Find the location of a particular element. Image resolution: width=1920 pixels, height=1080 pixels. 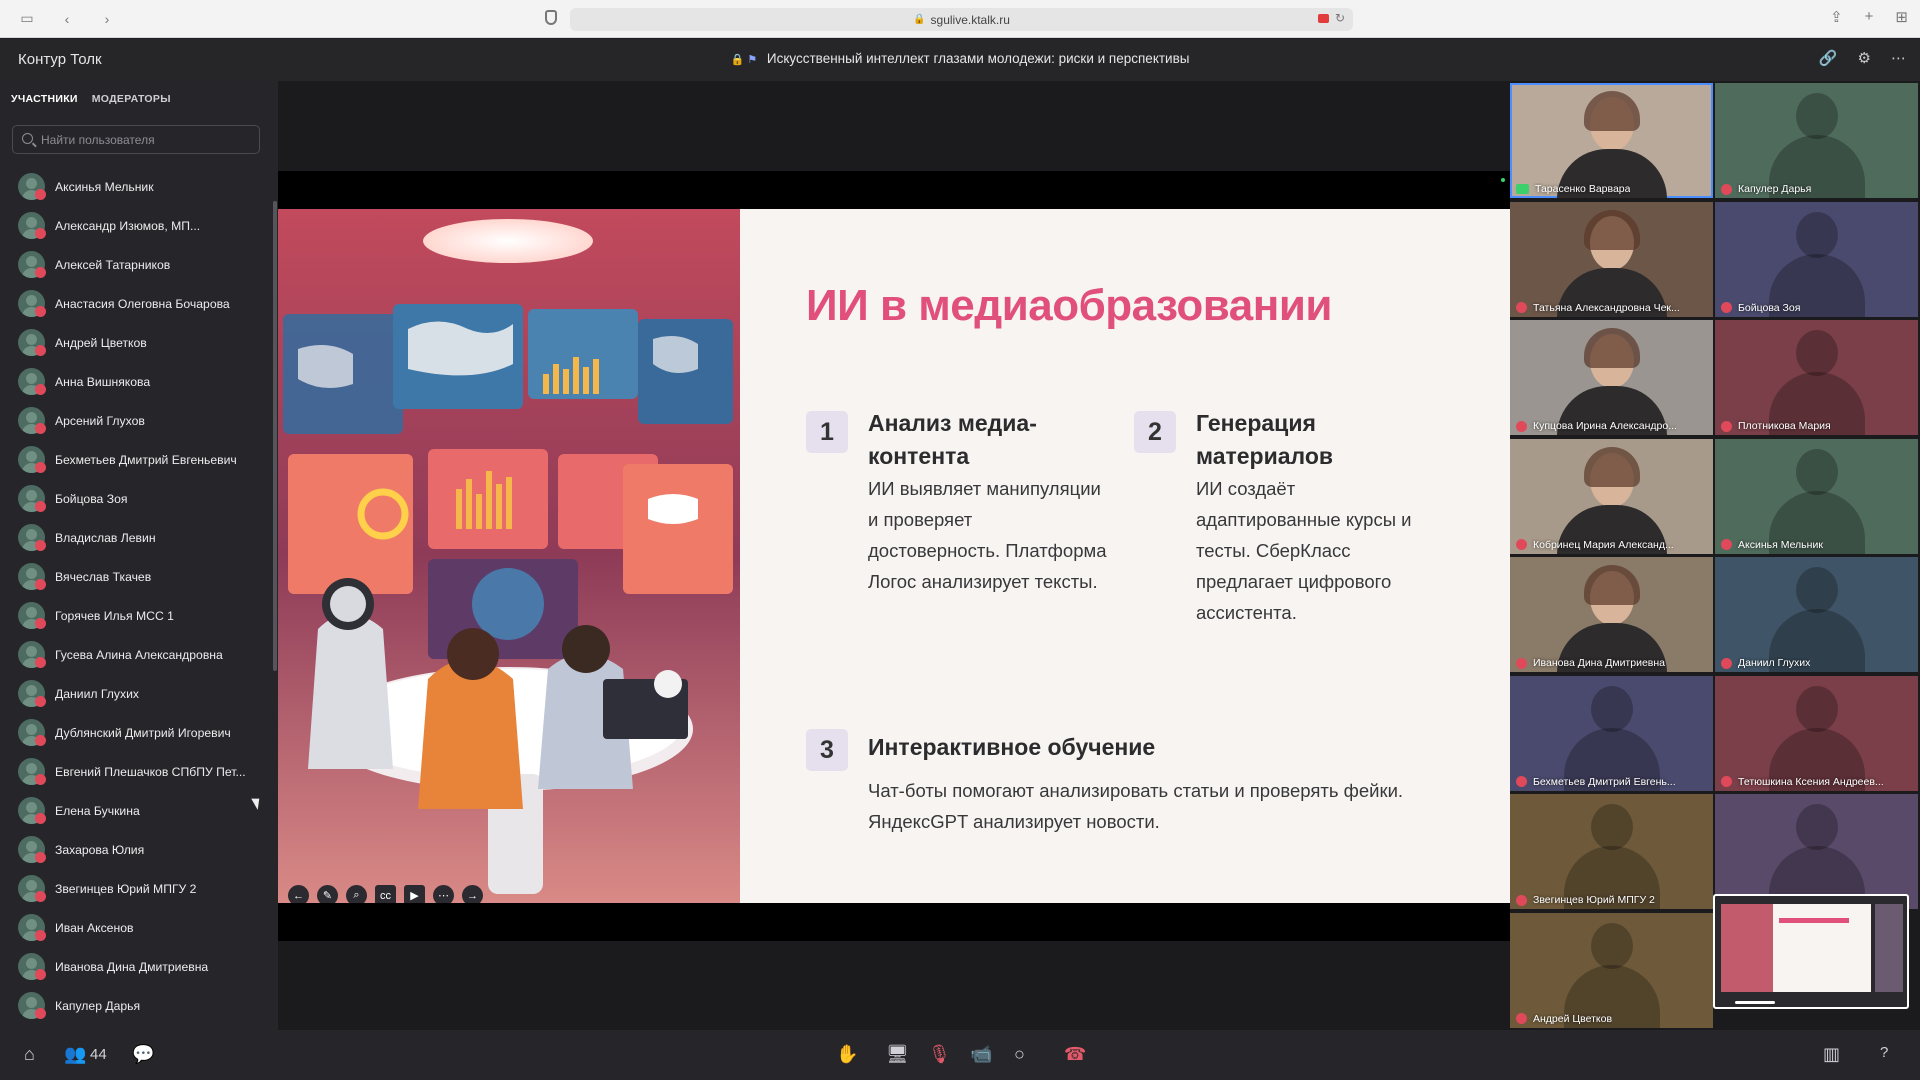

participant-item: Алексей Татарников is located at coordinates (136, 264).